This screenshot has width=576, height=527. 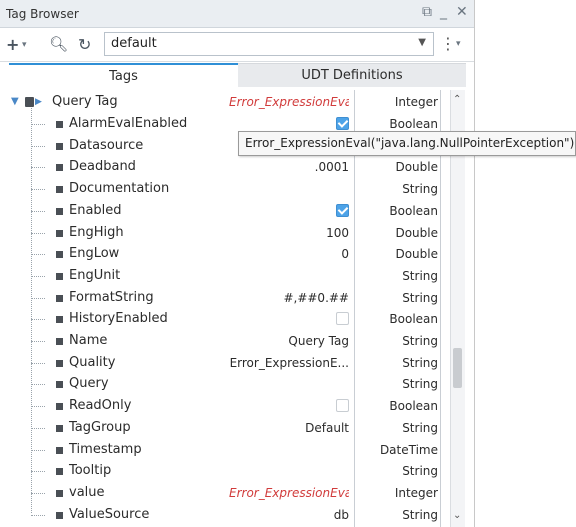 What do you see at coordinates (229, 319) in the screenshot?
I see `table-row: HistoryEnabled Boolean` at bounding box center [229, 319].